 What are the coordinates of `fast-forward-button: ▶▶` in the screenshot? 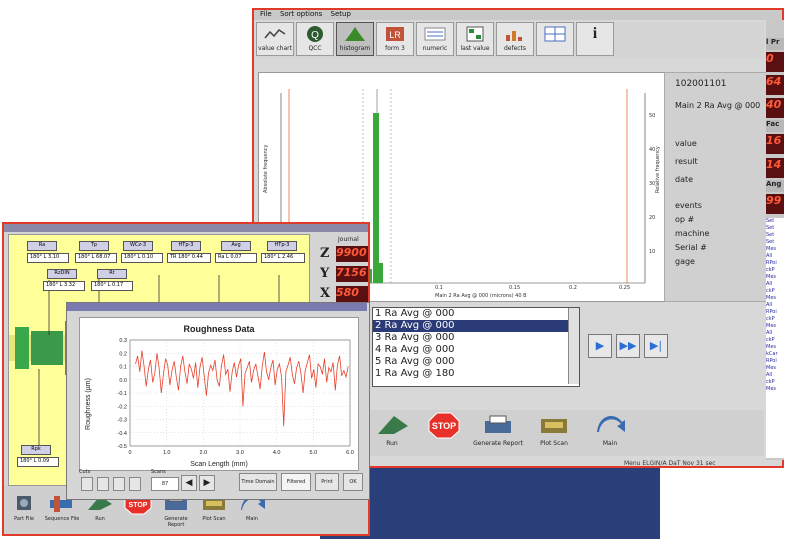 It's located at (628, 346).